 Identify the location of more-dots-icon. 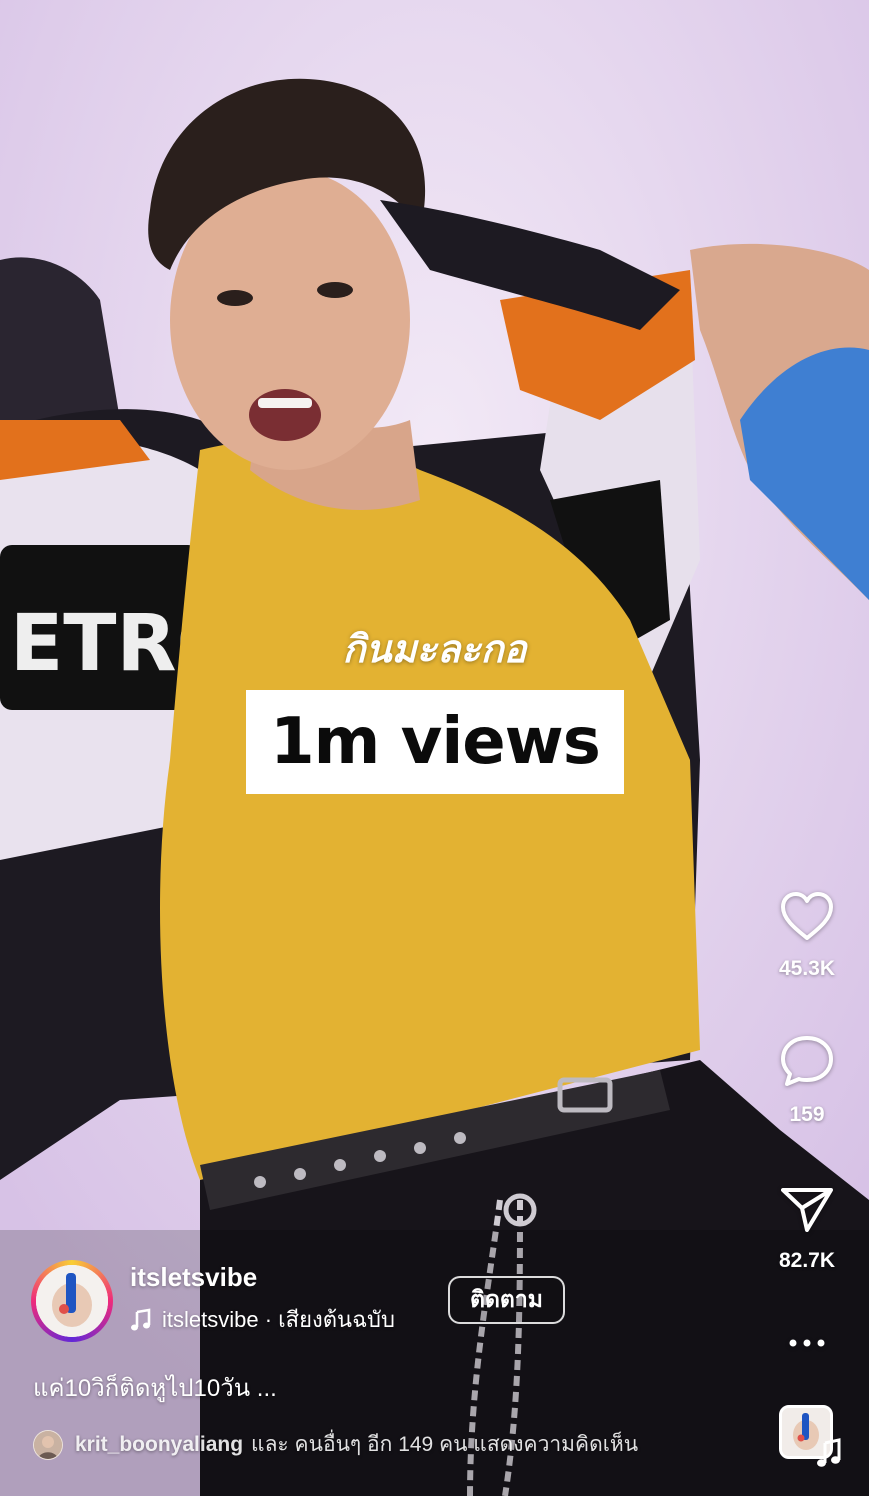
(807, 1343).